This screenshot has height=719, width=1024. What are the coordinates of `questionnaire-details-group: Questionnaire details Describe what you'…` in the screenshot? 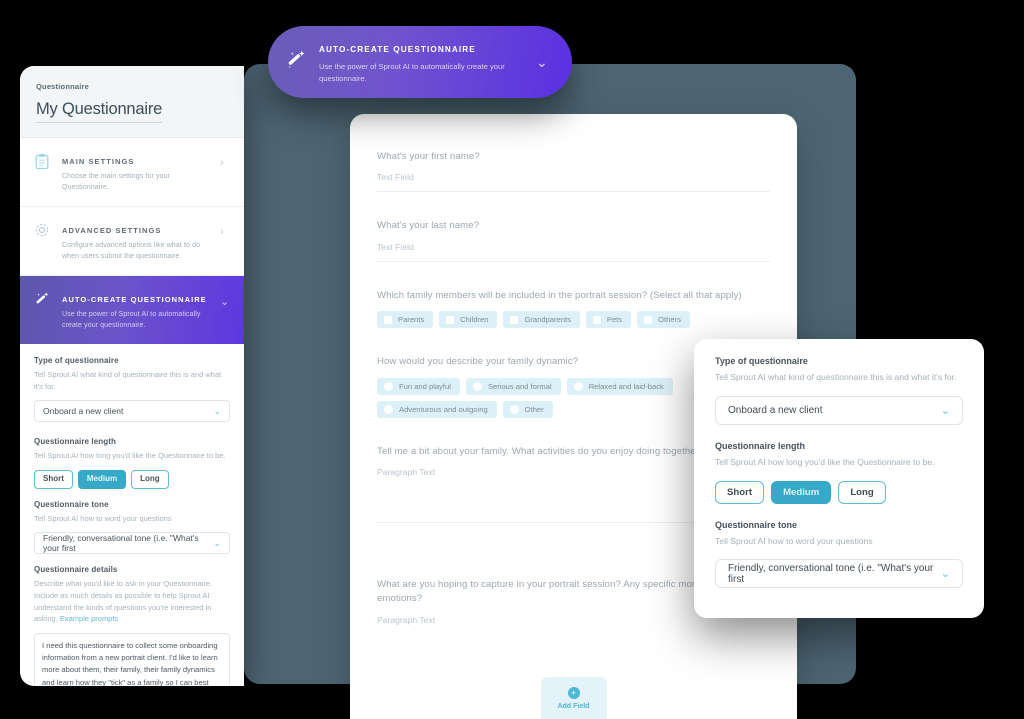 It's located at (132, 625).